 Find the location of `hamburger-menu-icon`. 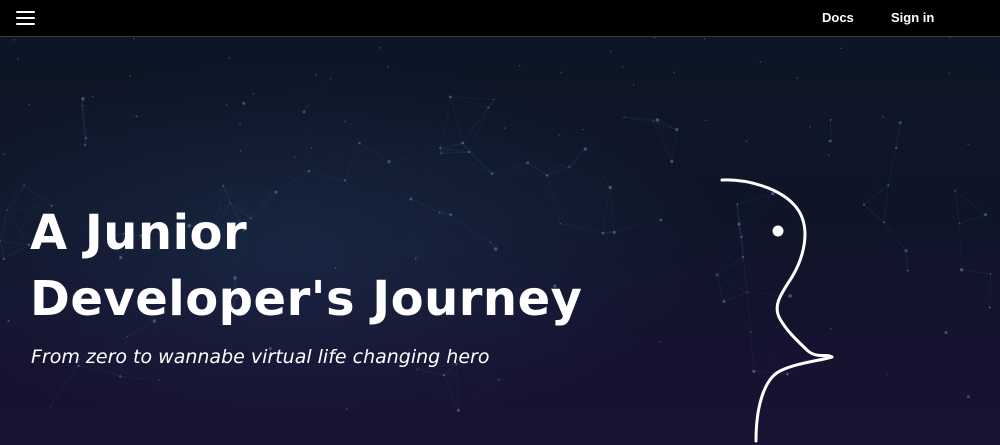

hamburger-menu-icon is located at coordinates (26, 18).